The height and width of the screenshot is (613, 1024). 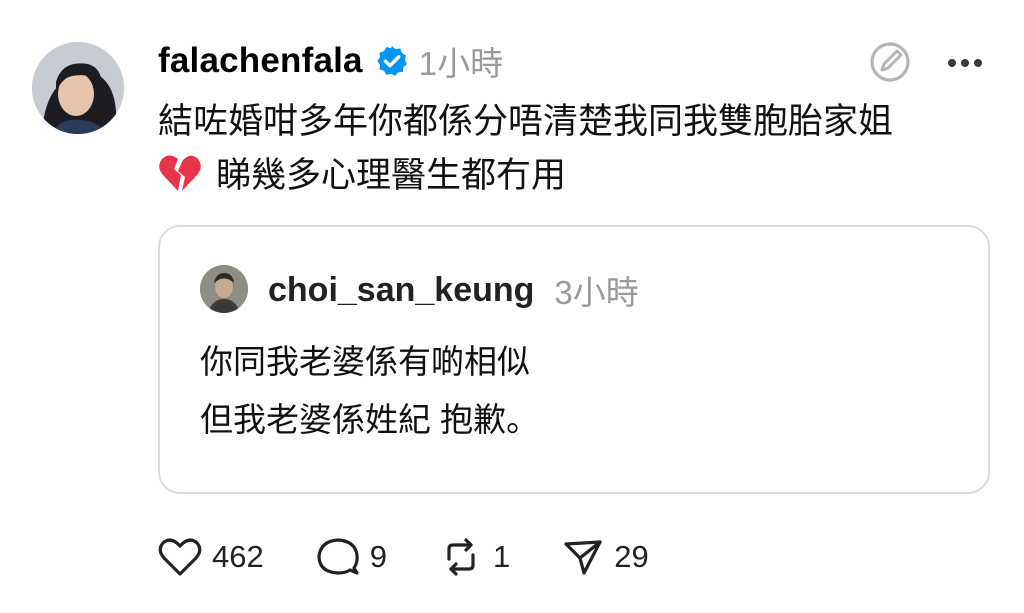 What do you see at coordinates (401, 290) in the screenshot?
I see `quoted-username: choi_san_keung` at bounding box center [401, 290].